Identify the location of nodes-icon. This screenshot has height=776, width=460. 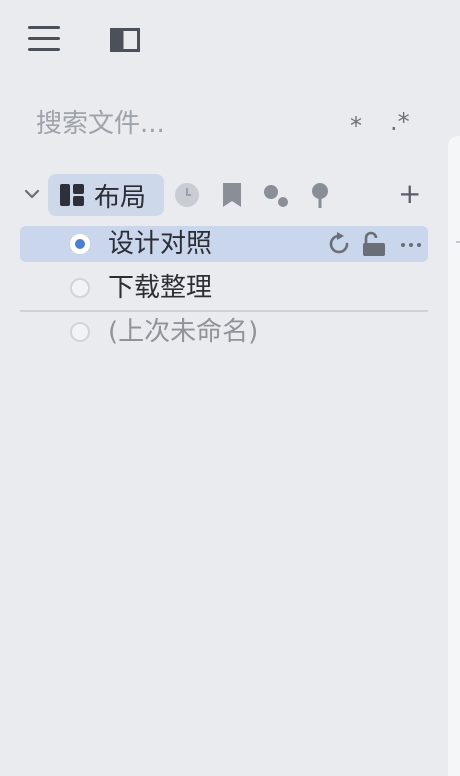
(276, 195).